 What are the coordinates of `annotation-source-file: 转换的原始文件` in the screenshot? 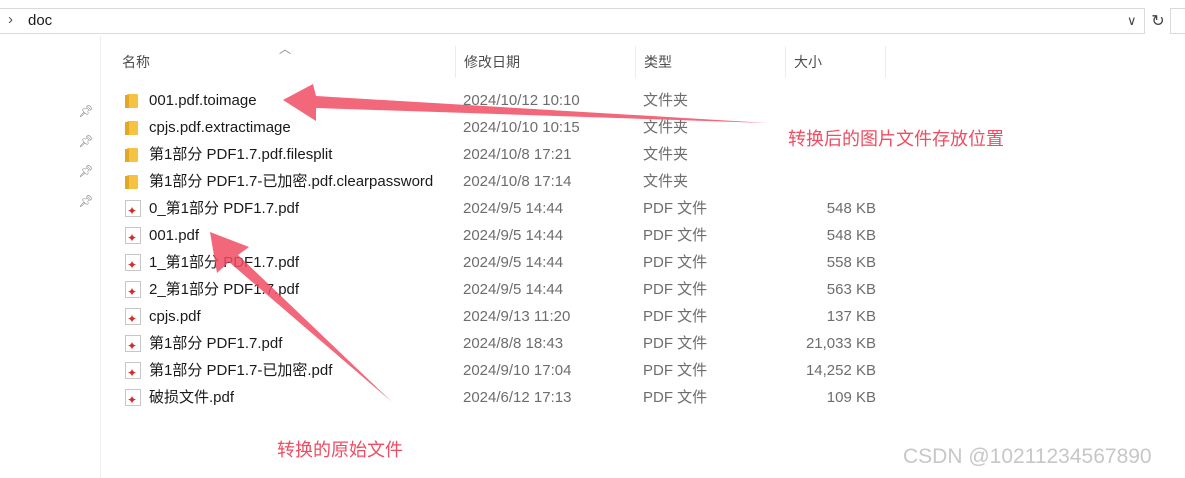 It's located at (340, 450).